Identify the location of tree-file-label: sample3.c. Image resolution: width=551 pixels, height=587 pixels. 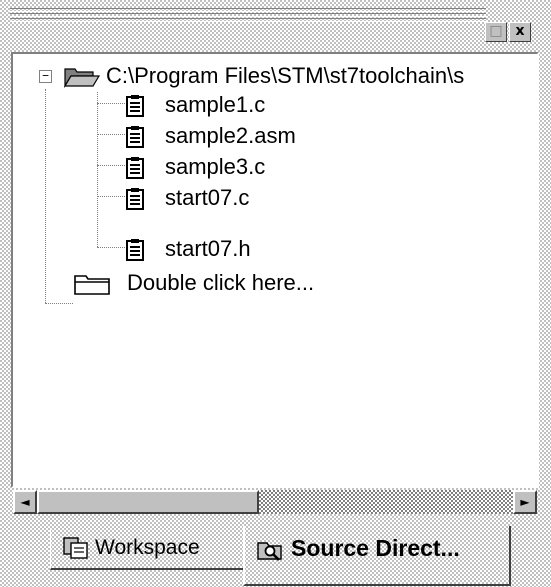
(215, 166).